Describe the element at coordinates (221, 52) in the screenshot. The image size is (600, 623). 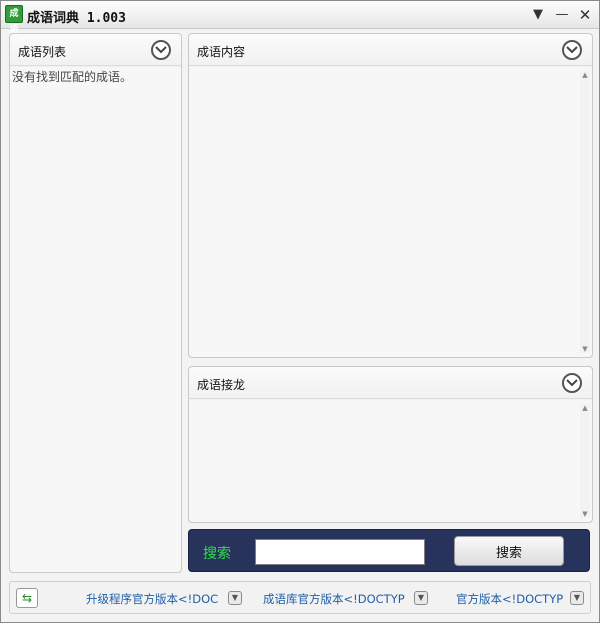
I see `idiom-content-title: 成语内容` at that location.